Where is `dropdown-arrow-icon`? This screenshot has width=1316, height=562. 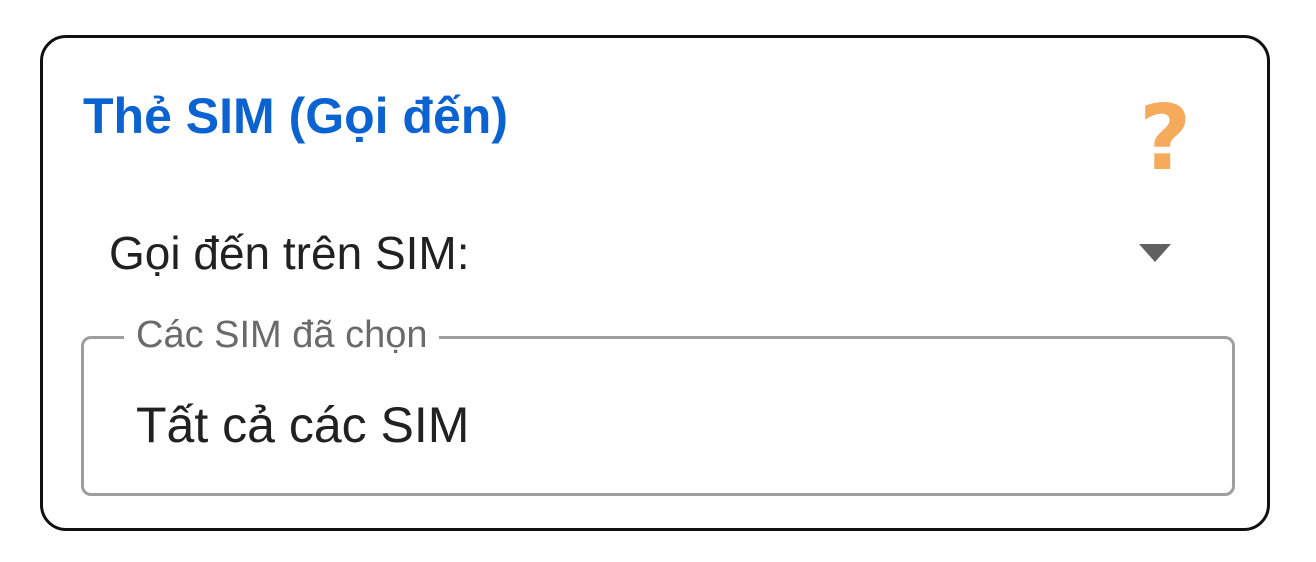
dropdown-arrow-icon is located at coordinates (1155, 253).